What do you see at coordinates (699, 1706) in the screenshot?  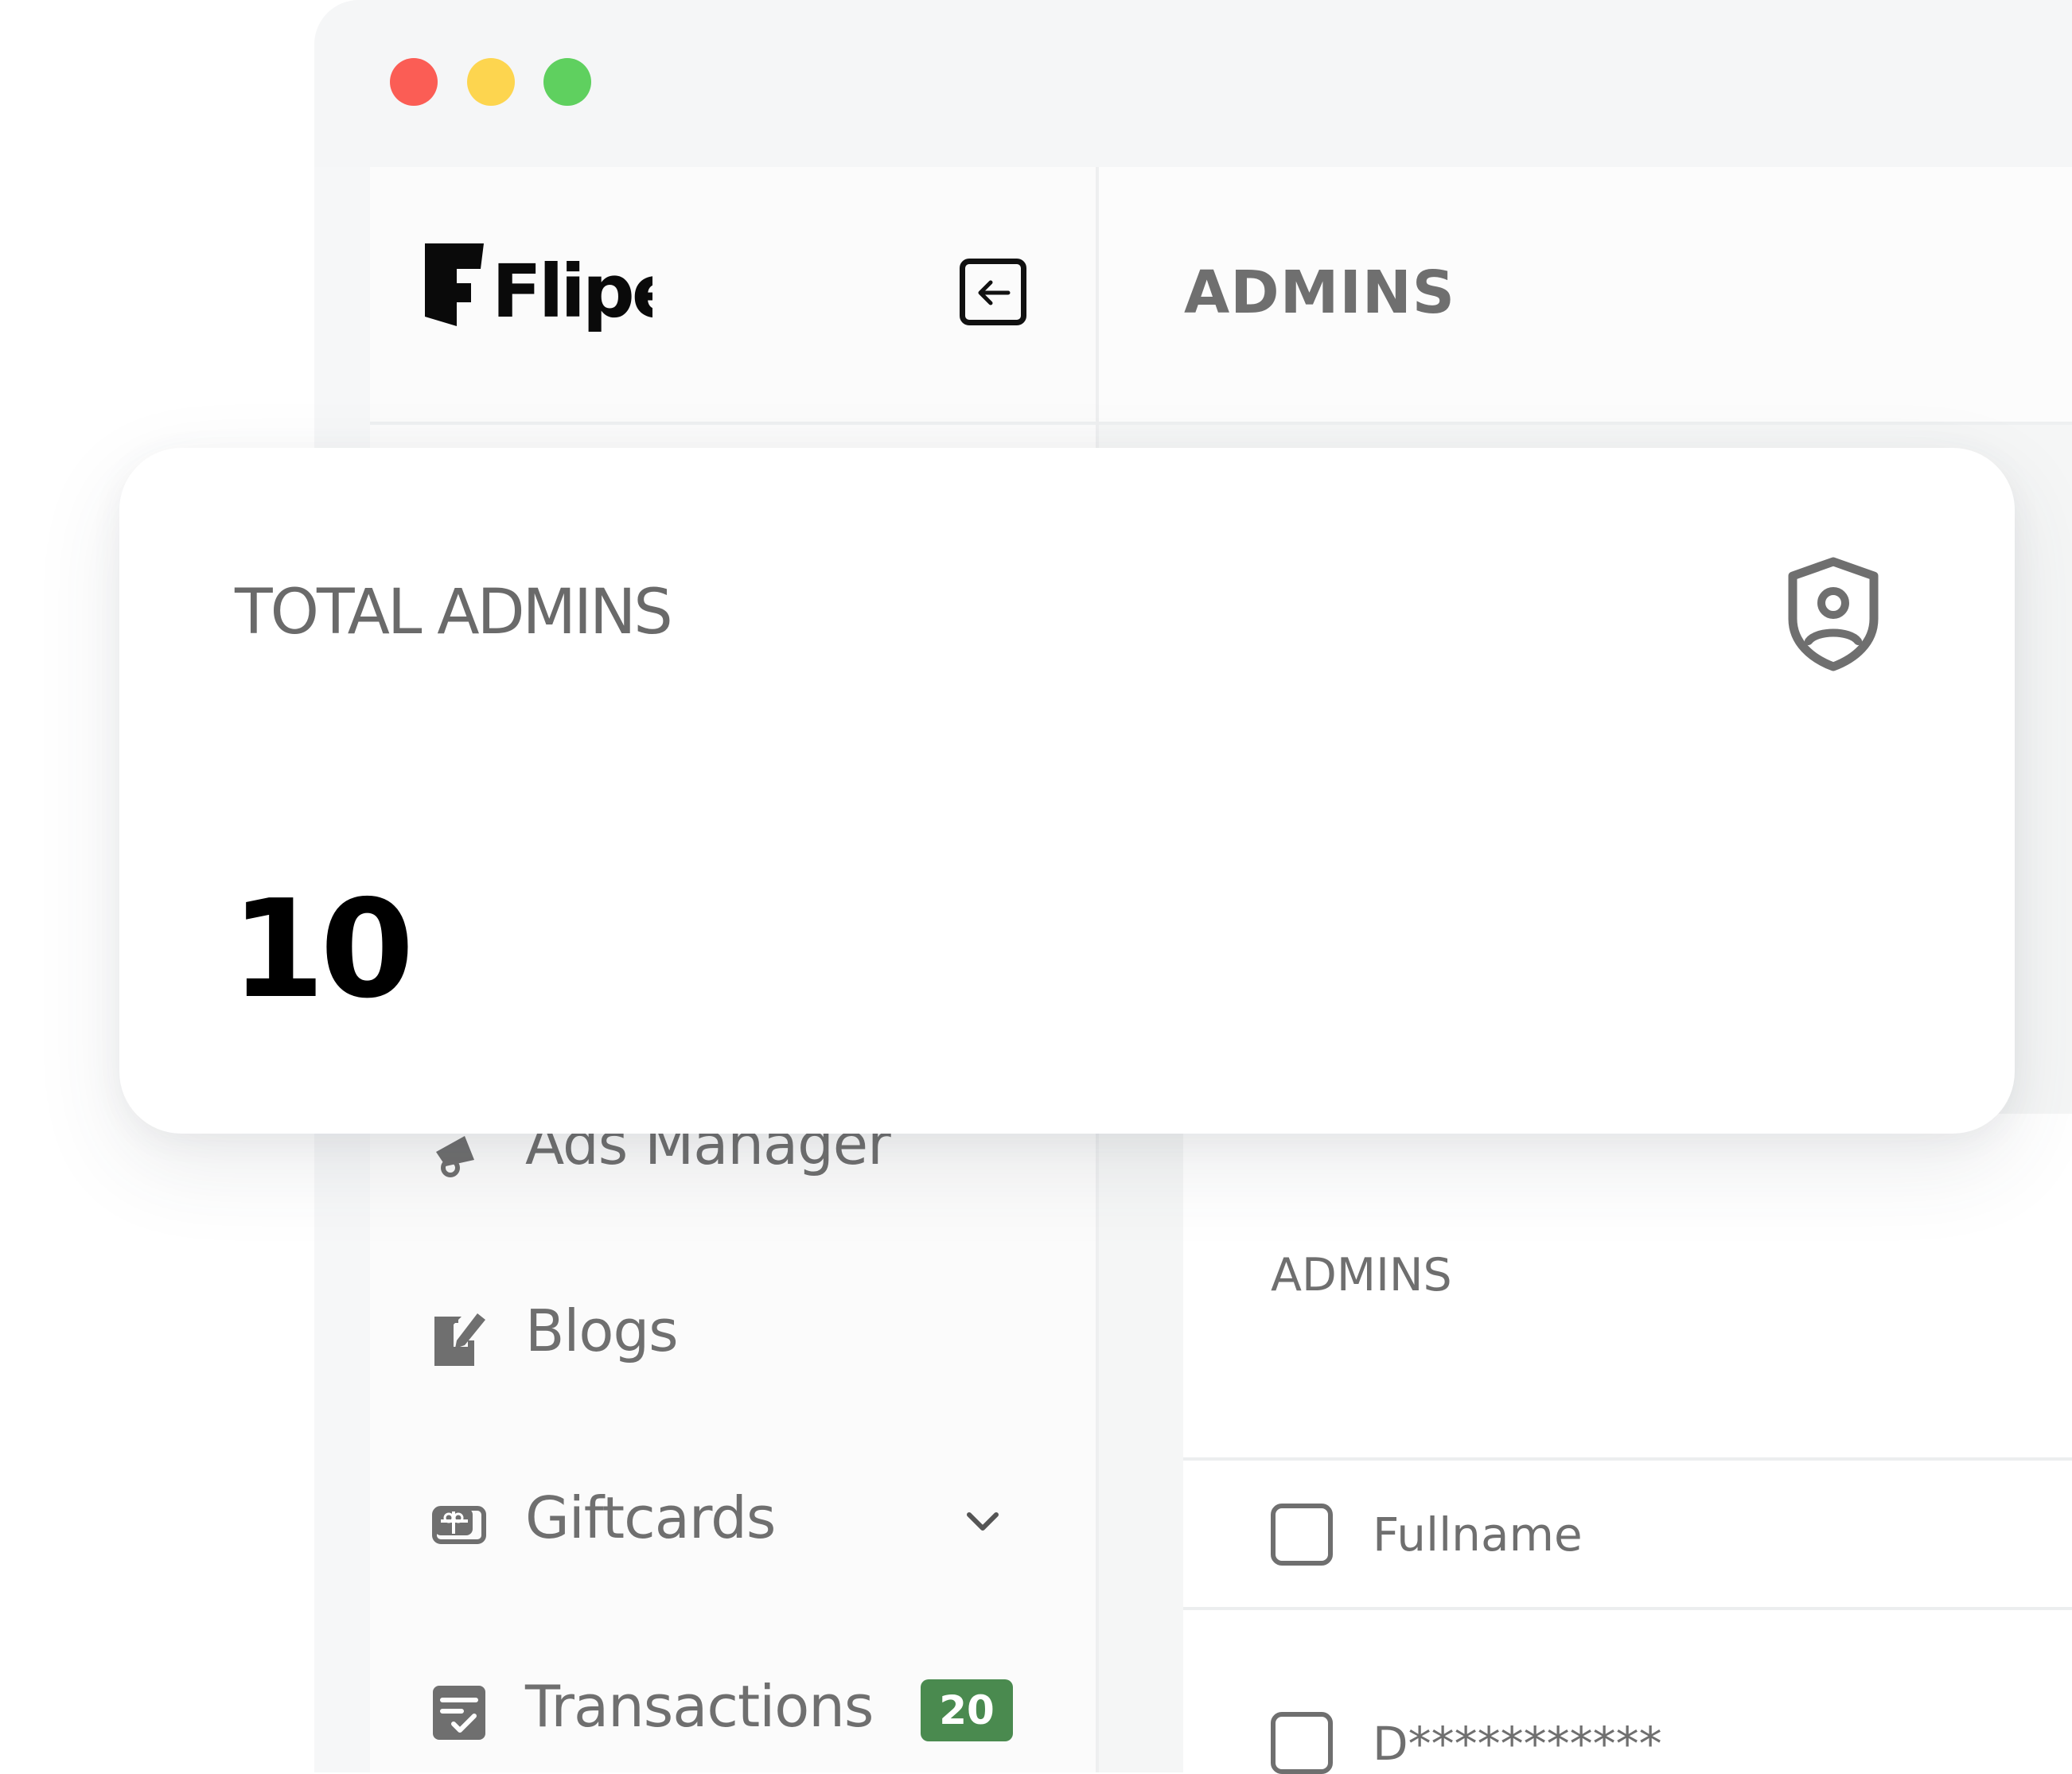 I see `sidebar-item-label: Transactions` at bounding box center [699, 1706].